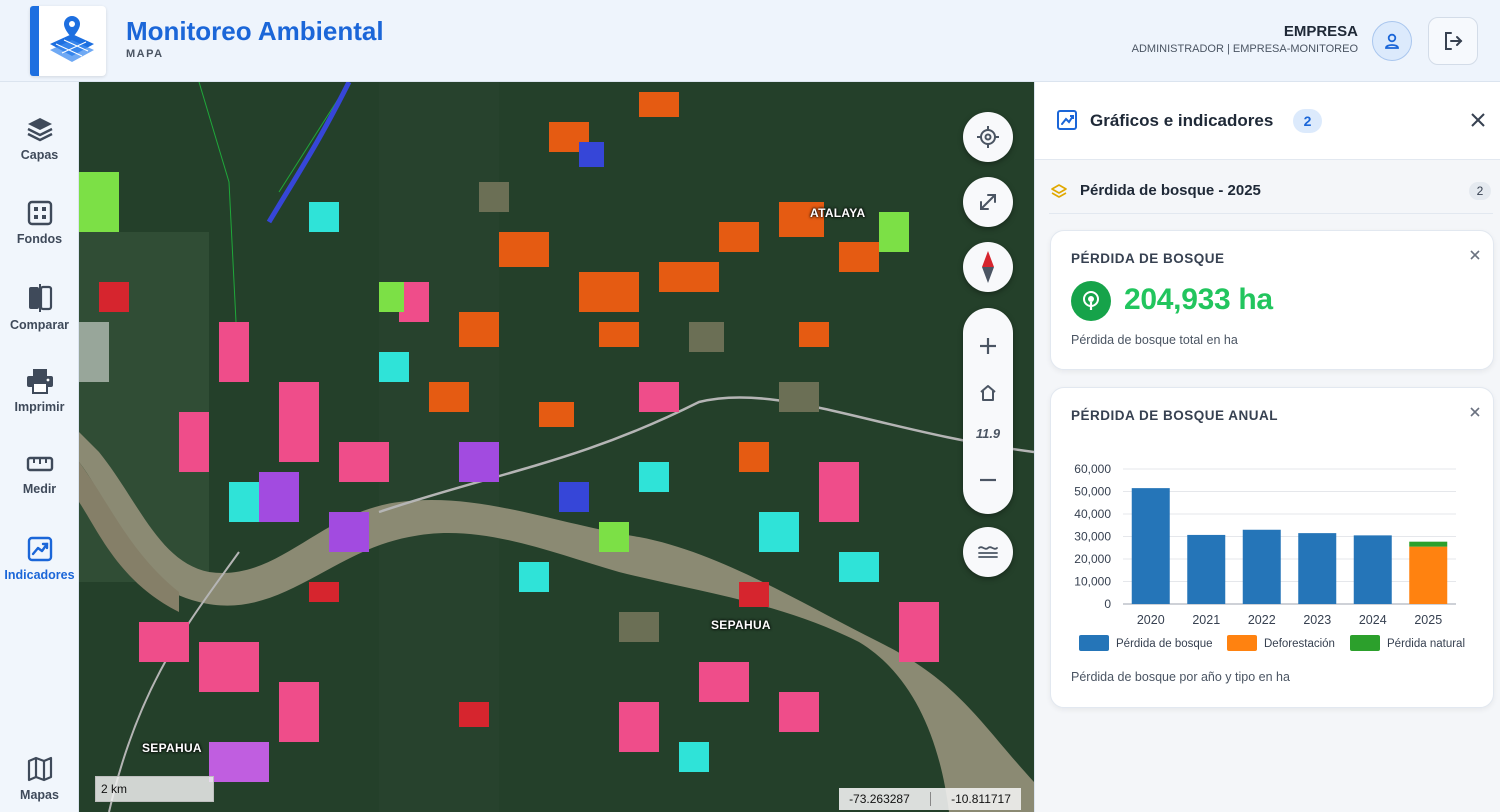 This screenshot has width=1500, height=812. What do you see at coordinates (172, 748) in the screenshot?
I see `place-label-sepahua-2: SEPAHUA` at bounding box center [172, 748].